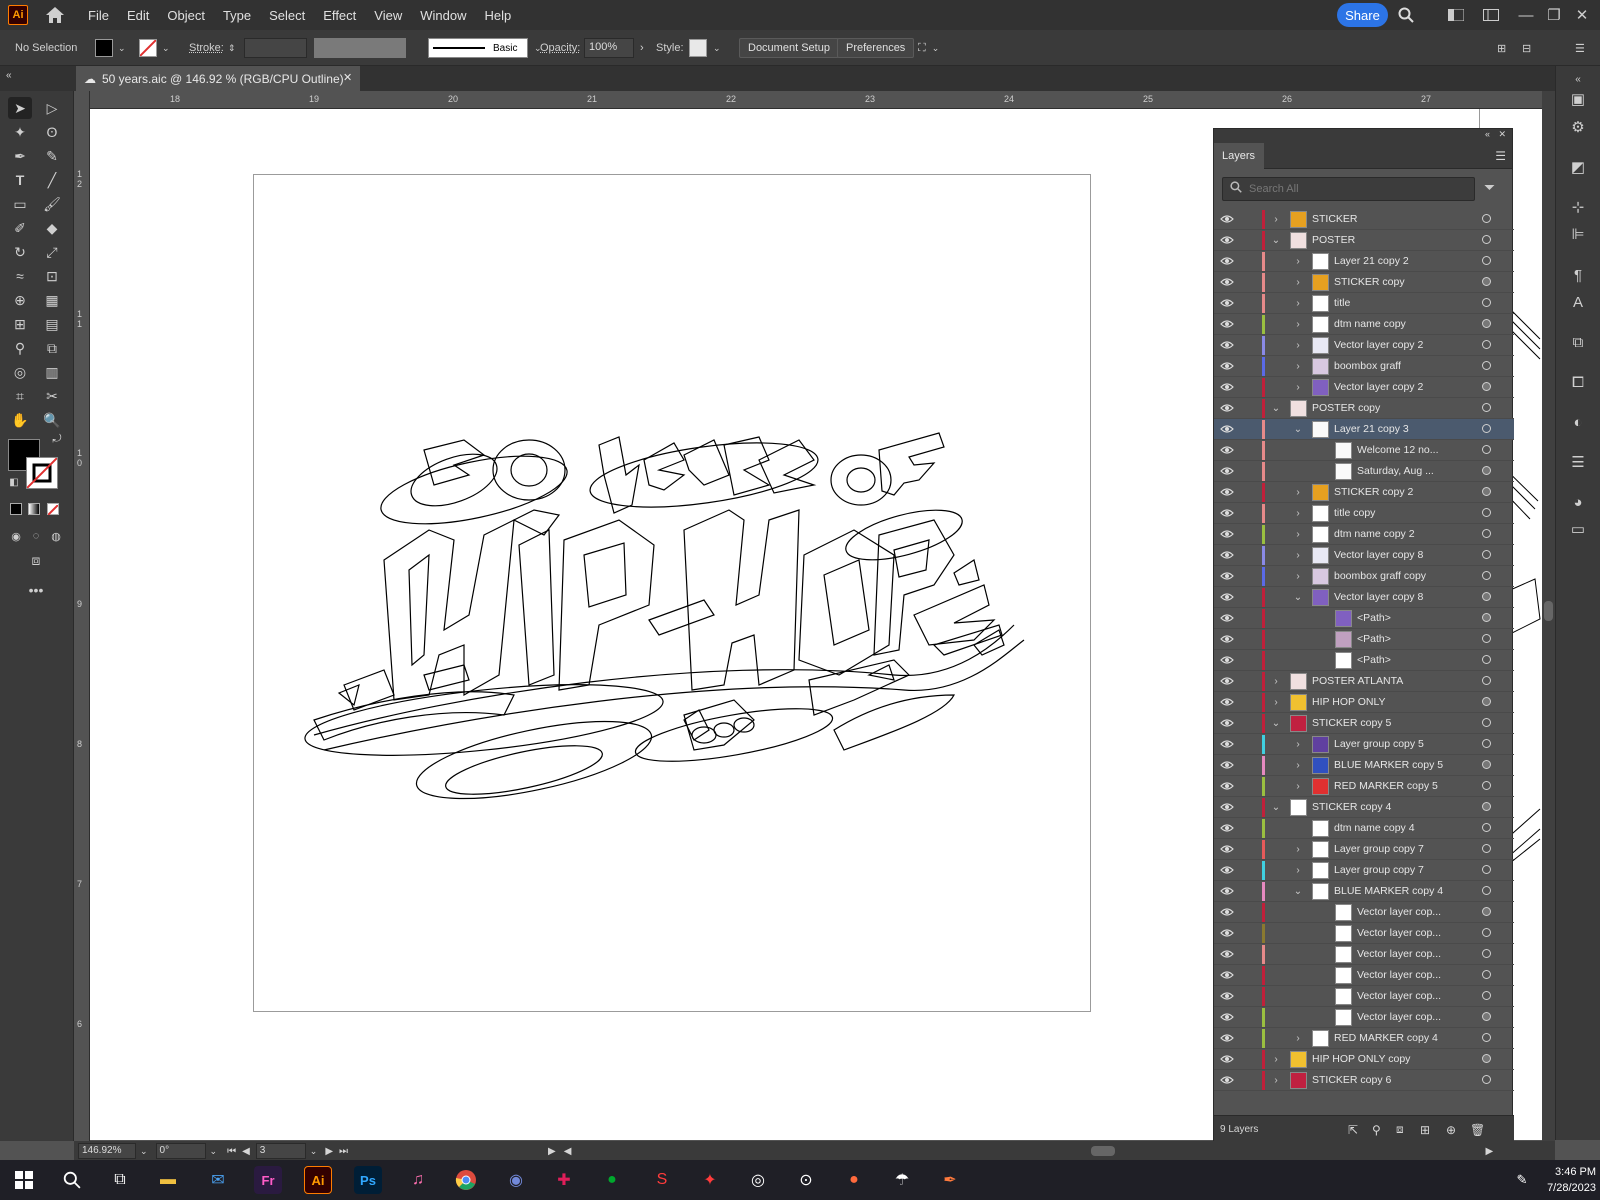 This screenshot has width=1600, height=1200. What do you see at coordinates (1502, 134) in the screenshot?
I see `close-panel-icon: ✕` at bounding box center [1502, 134].